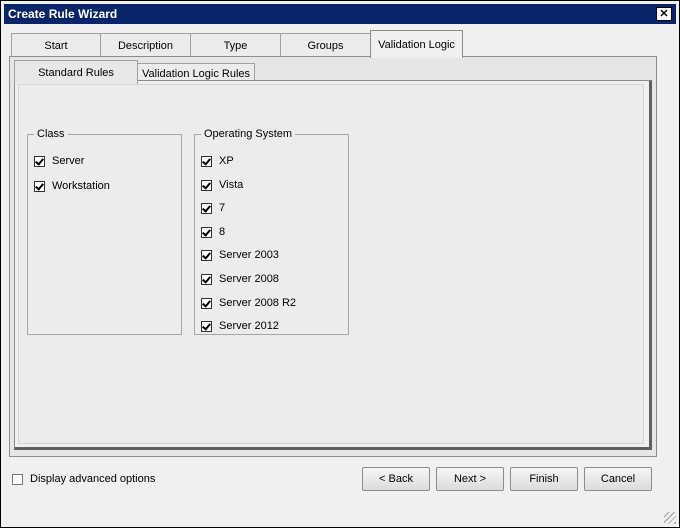 Image resolution: width=680 pixels, height=528 pixels. I want to click on os-legend: Operating System, so click(248, 134).